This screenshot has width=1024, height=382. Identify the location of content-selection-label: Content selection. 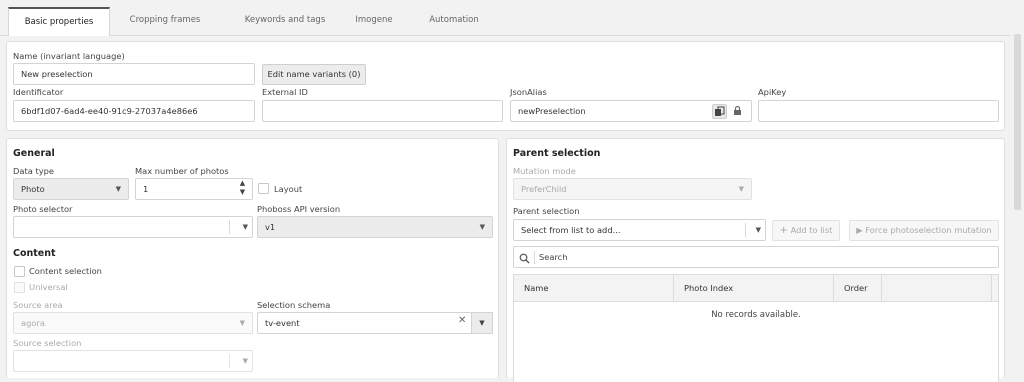
(65, 271).